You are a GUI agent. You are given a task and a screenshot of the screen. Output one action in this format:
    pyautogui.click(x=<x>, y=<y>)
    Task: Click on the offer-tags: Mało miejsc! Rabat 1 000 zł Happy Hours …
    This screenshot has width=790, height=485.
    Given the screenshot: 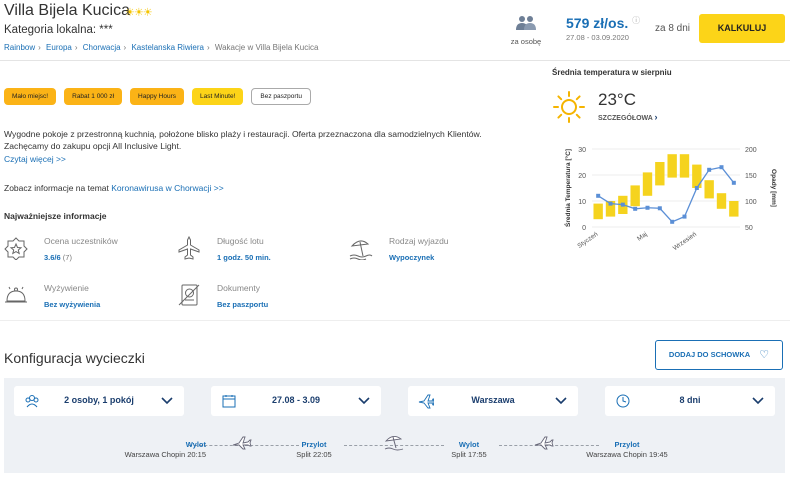 What is the action you would take?
    pyautogui.click(x=157, y=96)
    